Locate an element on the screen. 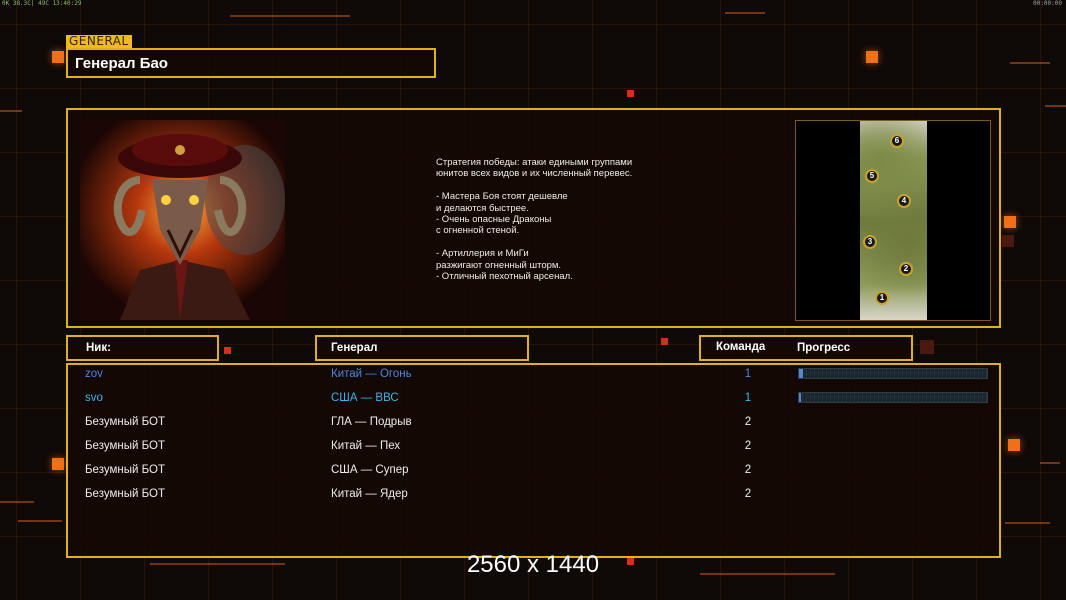 Image resolution: width=1066 pixels, height=600 pixels. column-team-label: Команда is located at coordinates (741, 347).